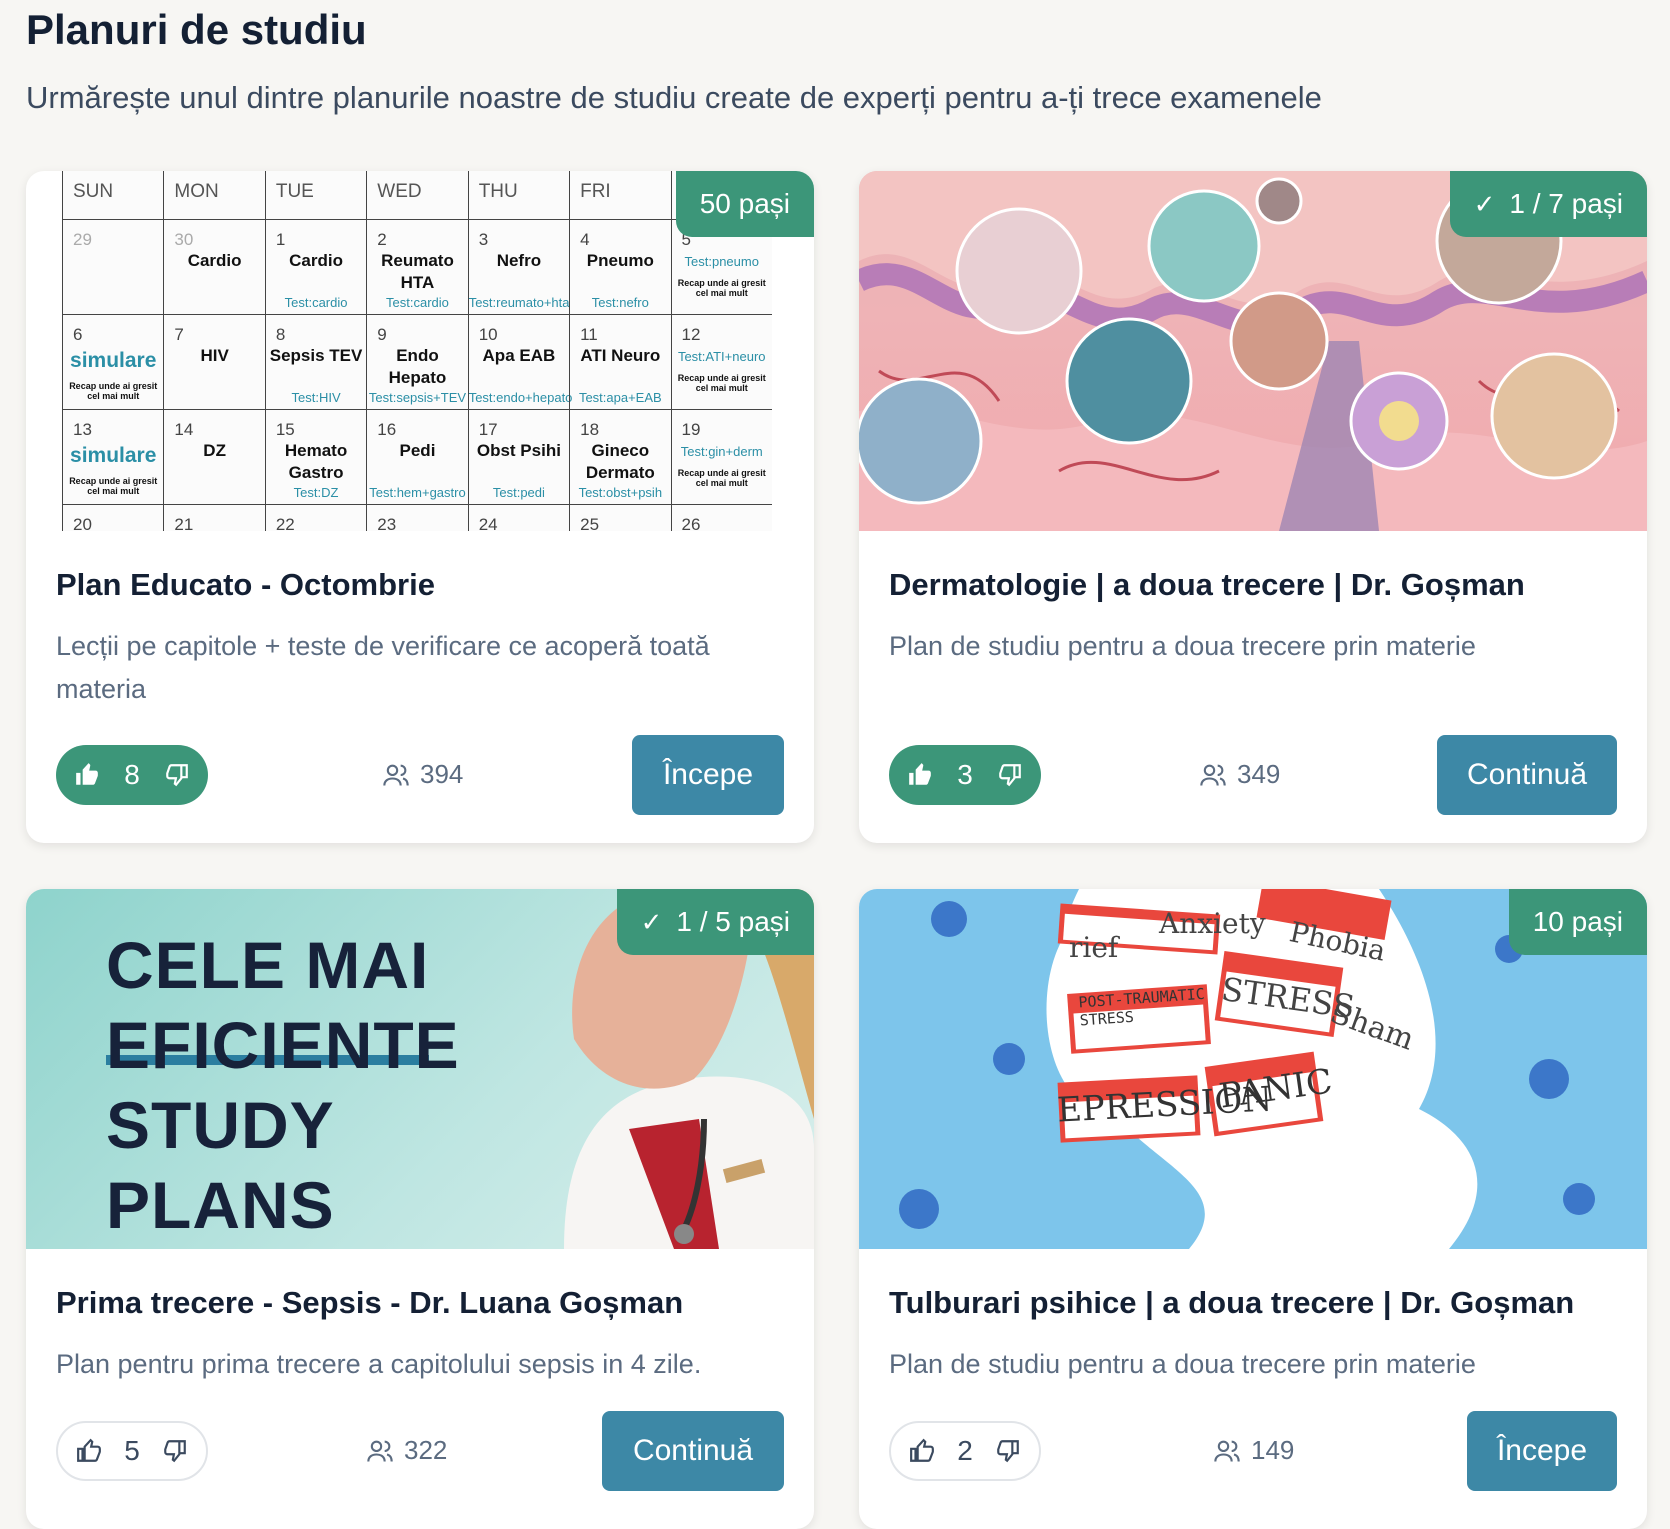 The height and width of the screenshot is (1529, 1670). Describe the element at coordinates (315, 195) in the screenshot. I see `calendar-day-header: TUE` at that location.